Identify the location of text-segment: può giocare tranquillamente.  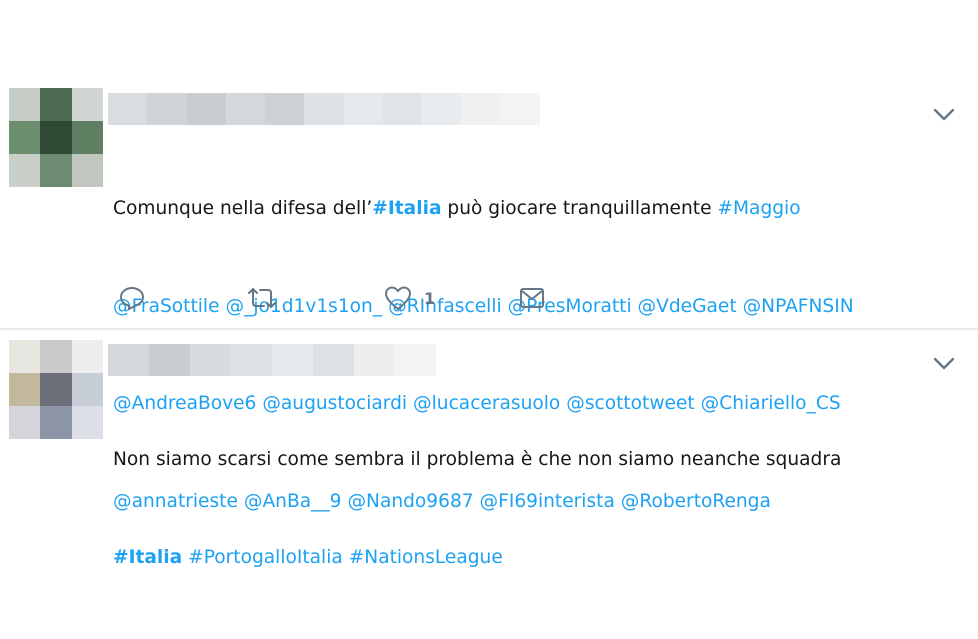
(579, 208).